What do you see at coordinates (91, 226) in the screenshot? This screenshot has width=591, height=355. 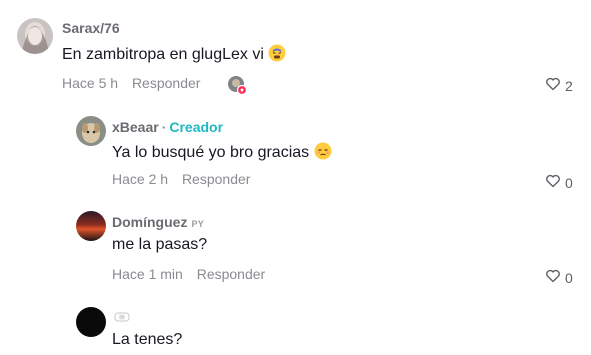 I see `avatar-dominguez` at bounding box center [91, 226].